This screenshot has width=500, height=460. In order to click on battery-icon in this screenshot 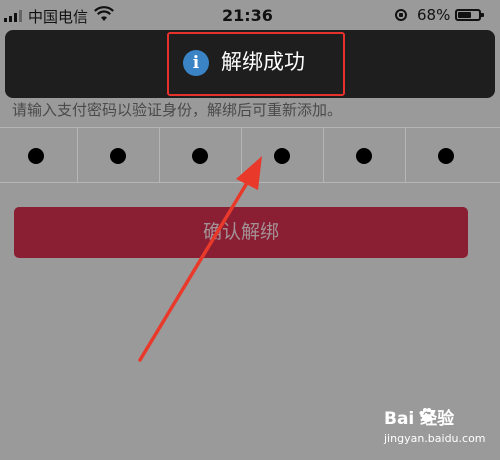, I will do `click(469, 15)`.